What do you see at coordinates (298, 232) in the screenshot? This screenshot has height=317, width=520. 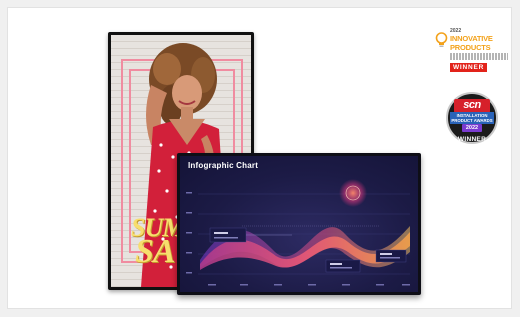 I see `infographic-visual` at bounding box center [298, 232].